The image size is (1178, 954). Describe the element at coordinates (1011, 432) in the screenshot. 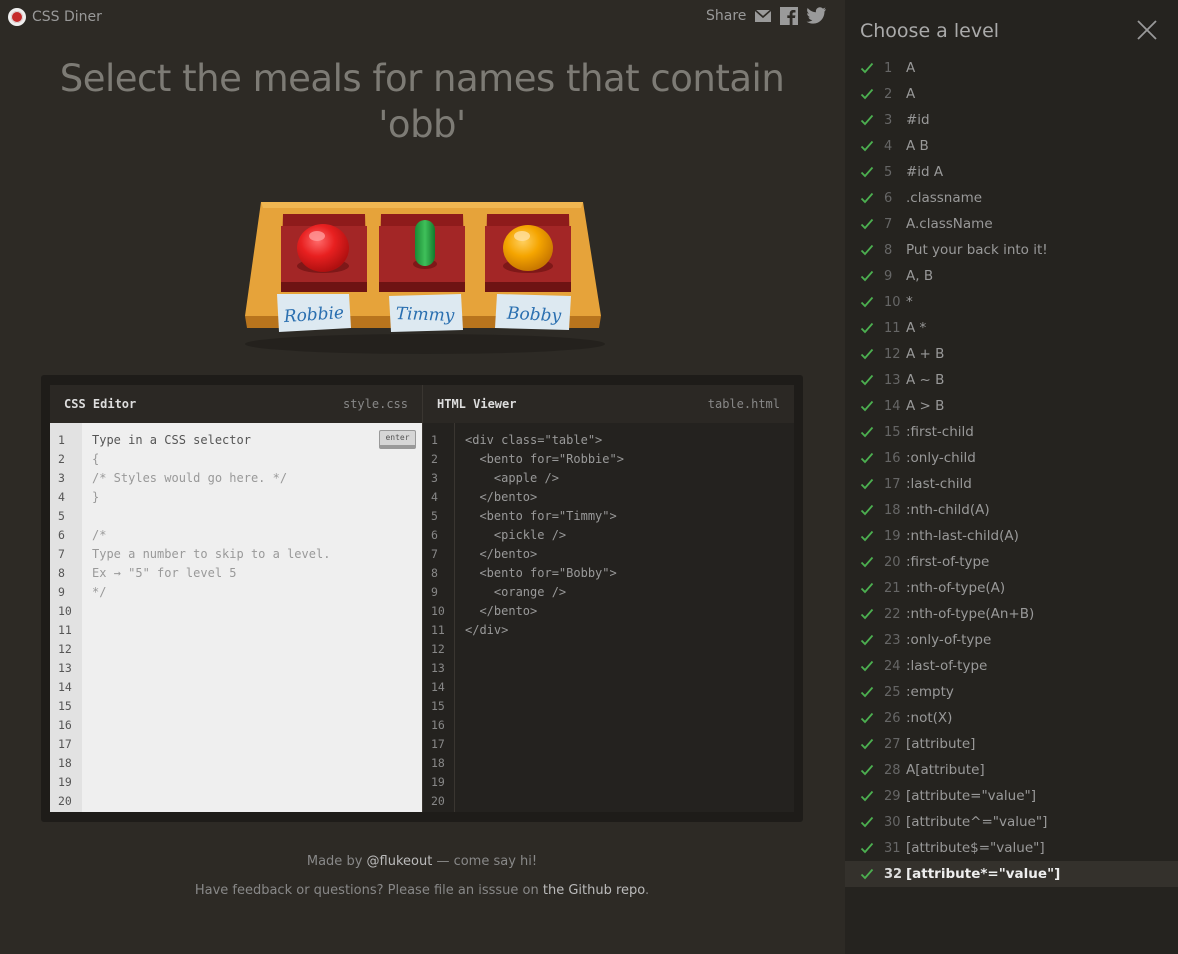

I see `level-item: 15:first-child` at that location.